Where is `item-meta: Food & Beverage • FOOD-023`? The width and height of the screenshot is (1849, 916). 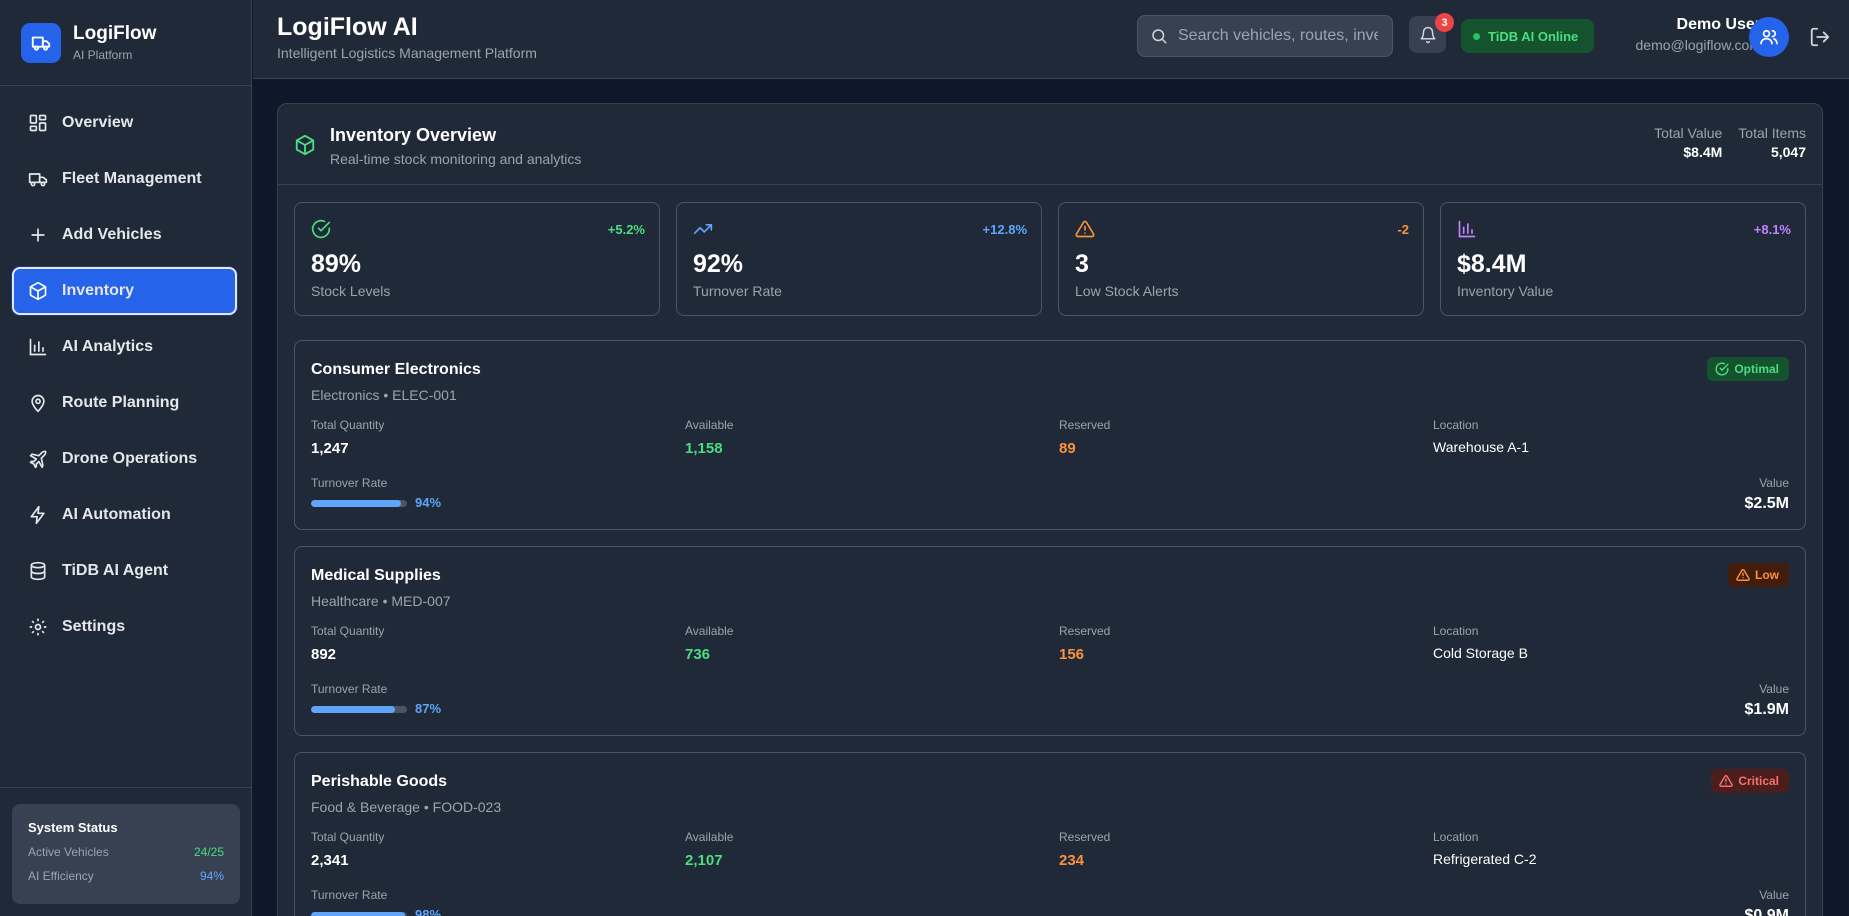 item-meta: Food & Beverage • FOOD-023 is located at coordinates (406, 807).